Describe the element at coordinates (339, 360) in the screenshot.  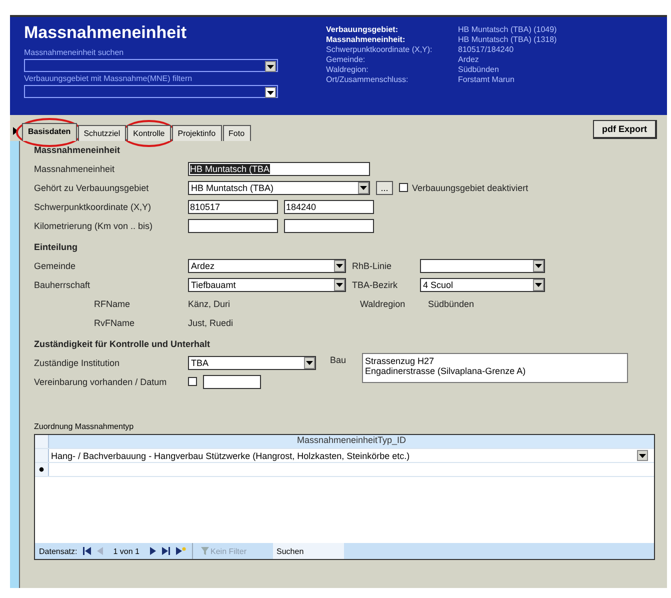
I see `field-label: Bau` at that location.